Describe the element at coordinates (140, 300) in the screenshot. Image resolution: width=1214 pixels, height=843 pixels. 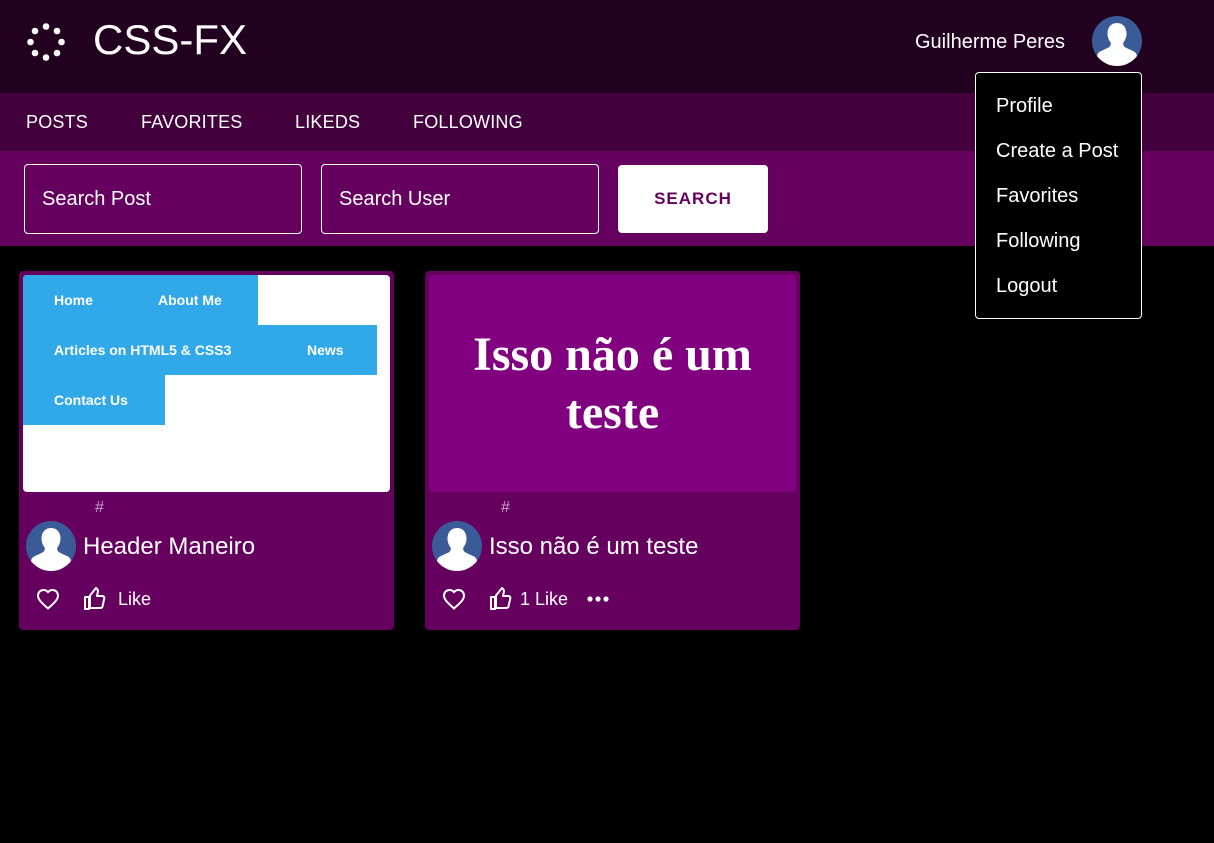
I see `preview-menu-row: Home About Me` at that location.